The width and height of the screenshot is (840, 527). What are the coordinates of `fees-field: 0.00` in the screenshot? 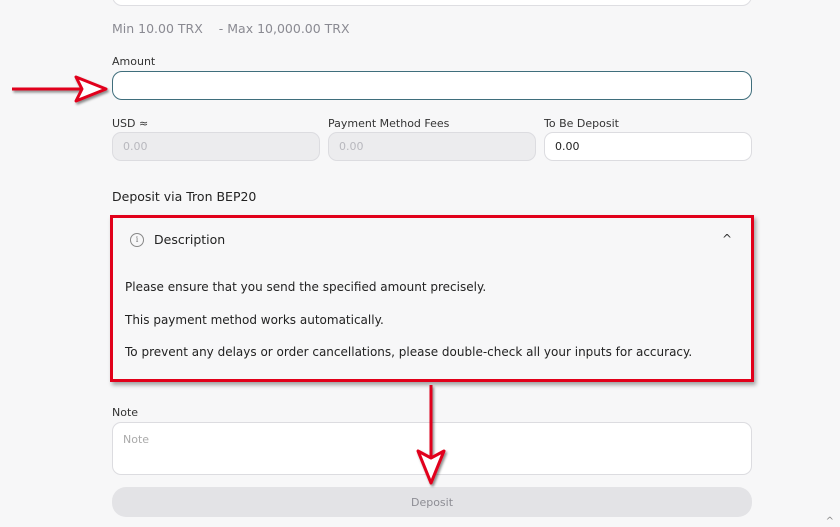 It's located at (432, 146).